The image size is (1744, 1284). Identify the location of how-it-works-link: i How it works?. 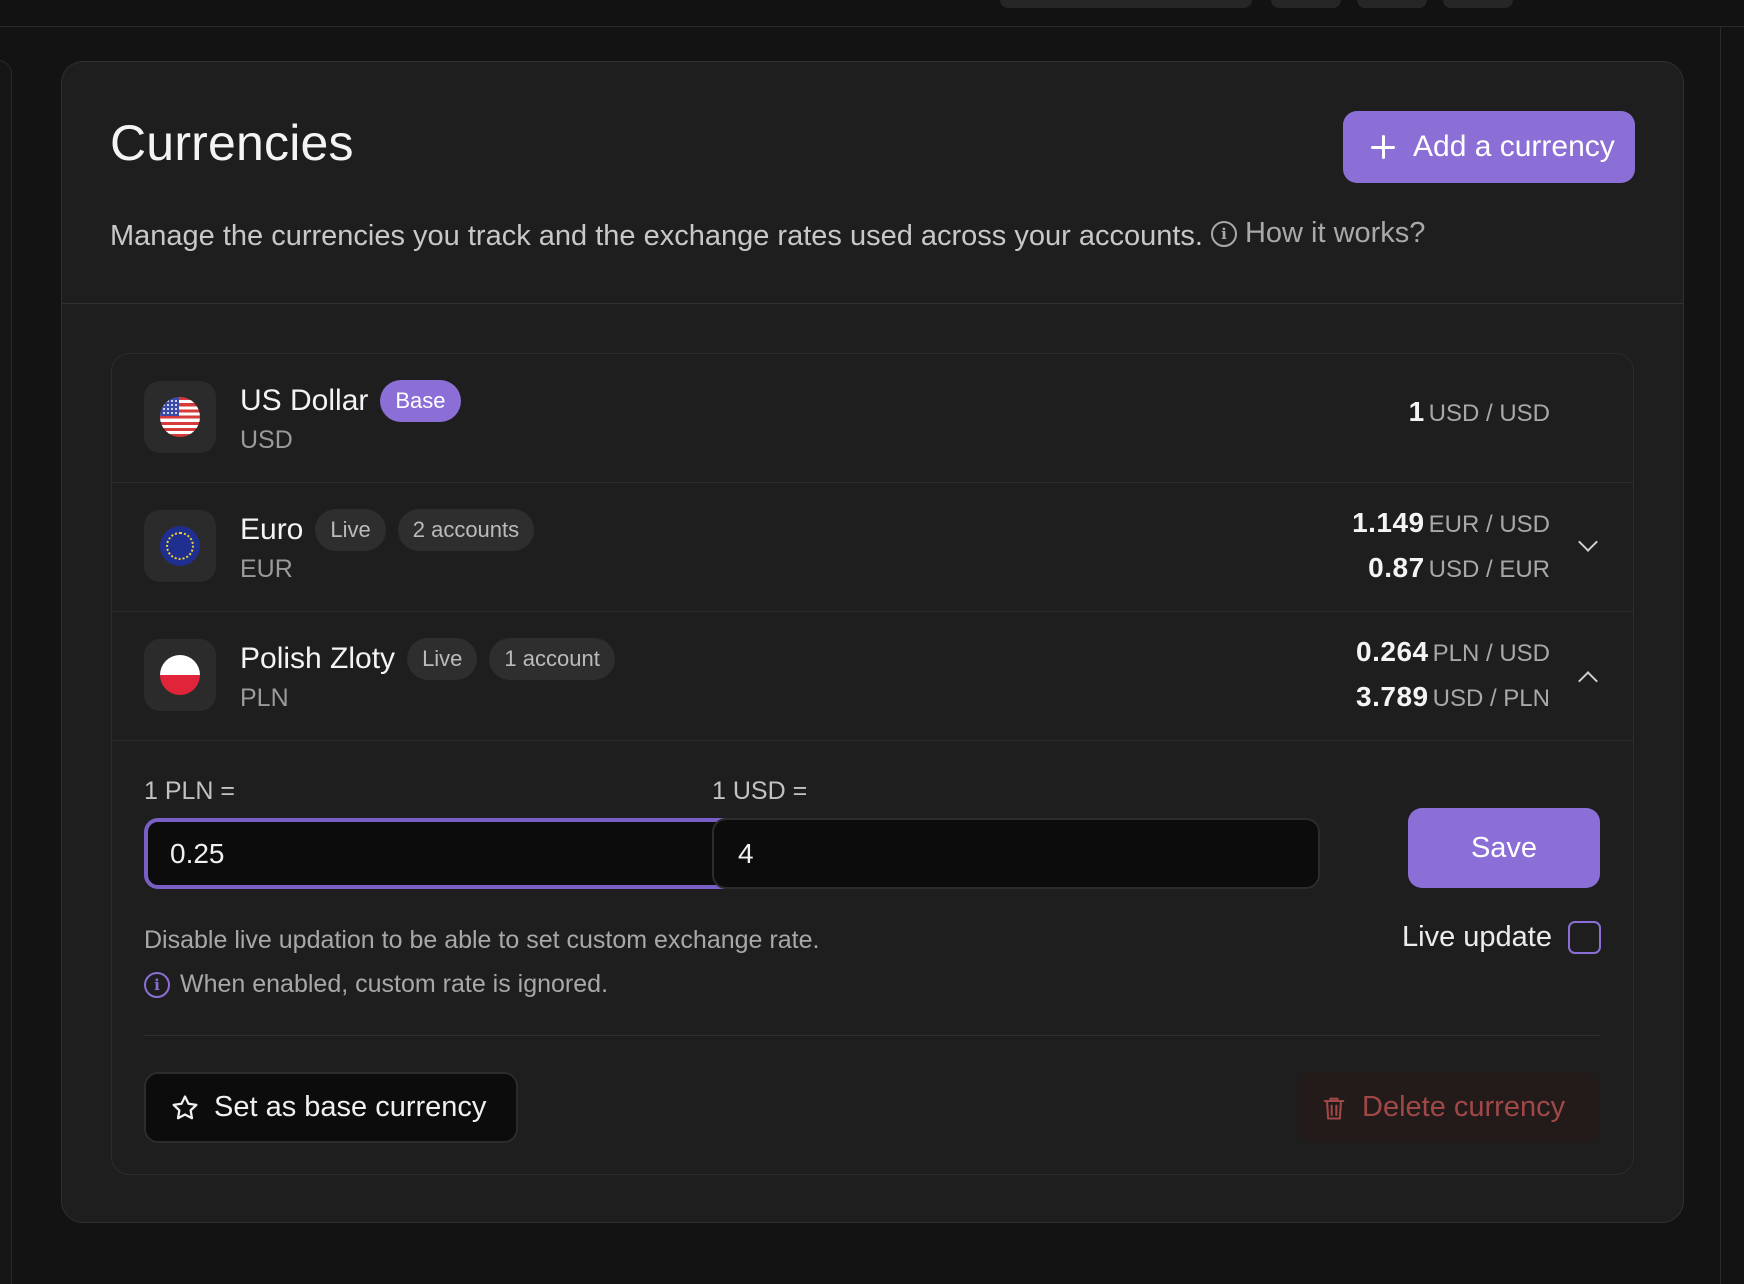
(1318, 233).